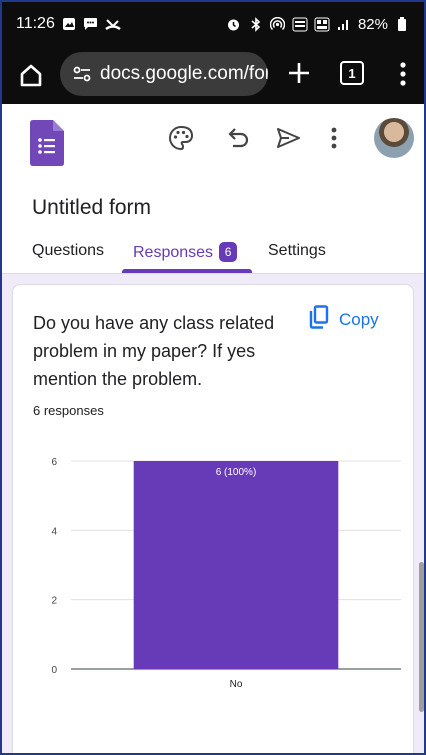  What do you see at coordinates (402, 24) in the screenshot?
I see `battery-icon` at bounding box center [402, 24].